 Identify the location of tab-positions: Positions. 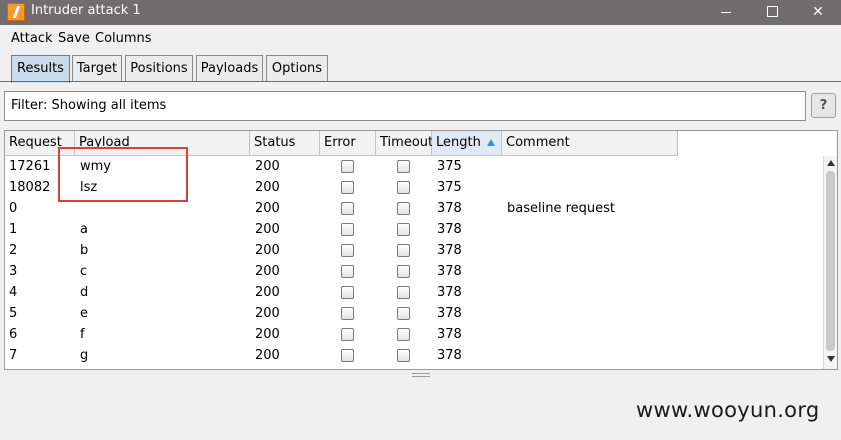
(159, 68).